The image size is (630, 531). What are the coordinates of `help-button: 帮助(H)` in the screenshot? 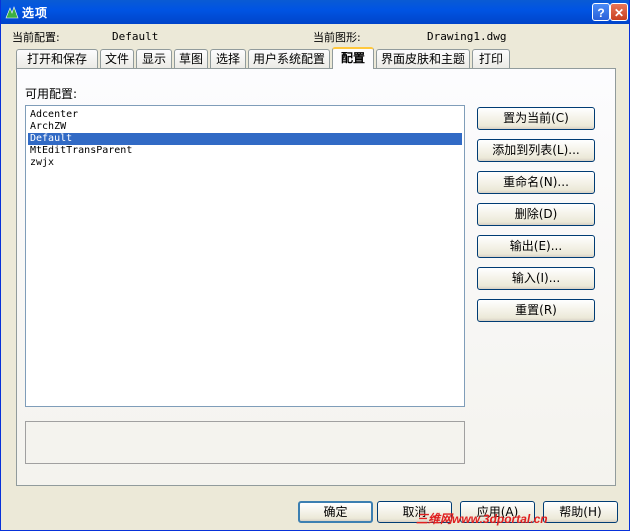 It's located at (580, 512).